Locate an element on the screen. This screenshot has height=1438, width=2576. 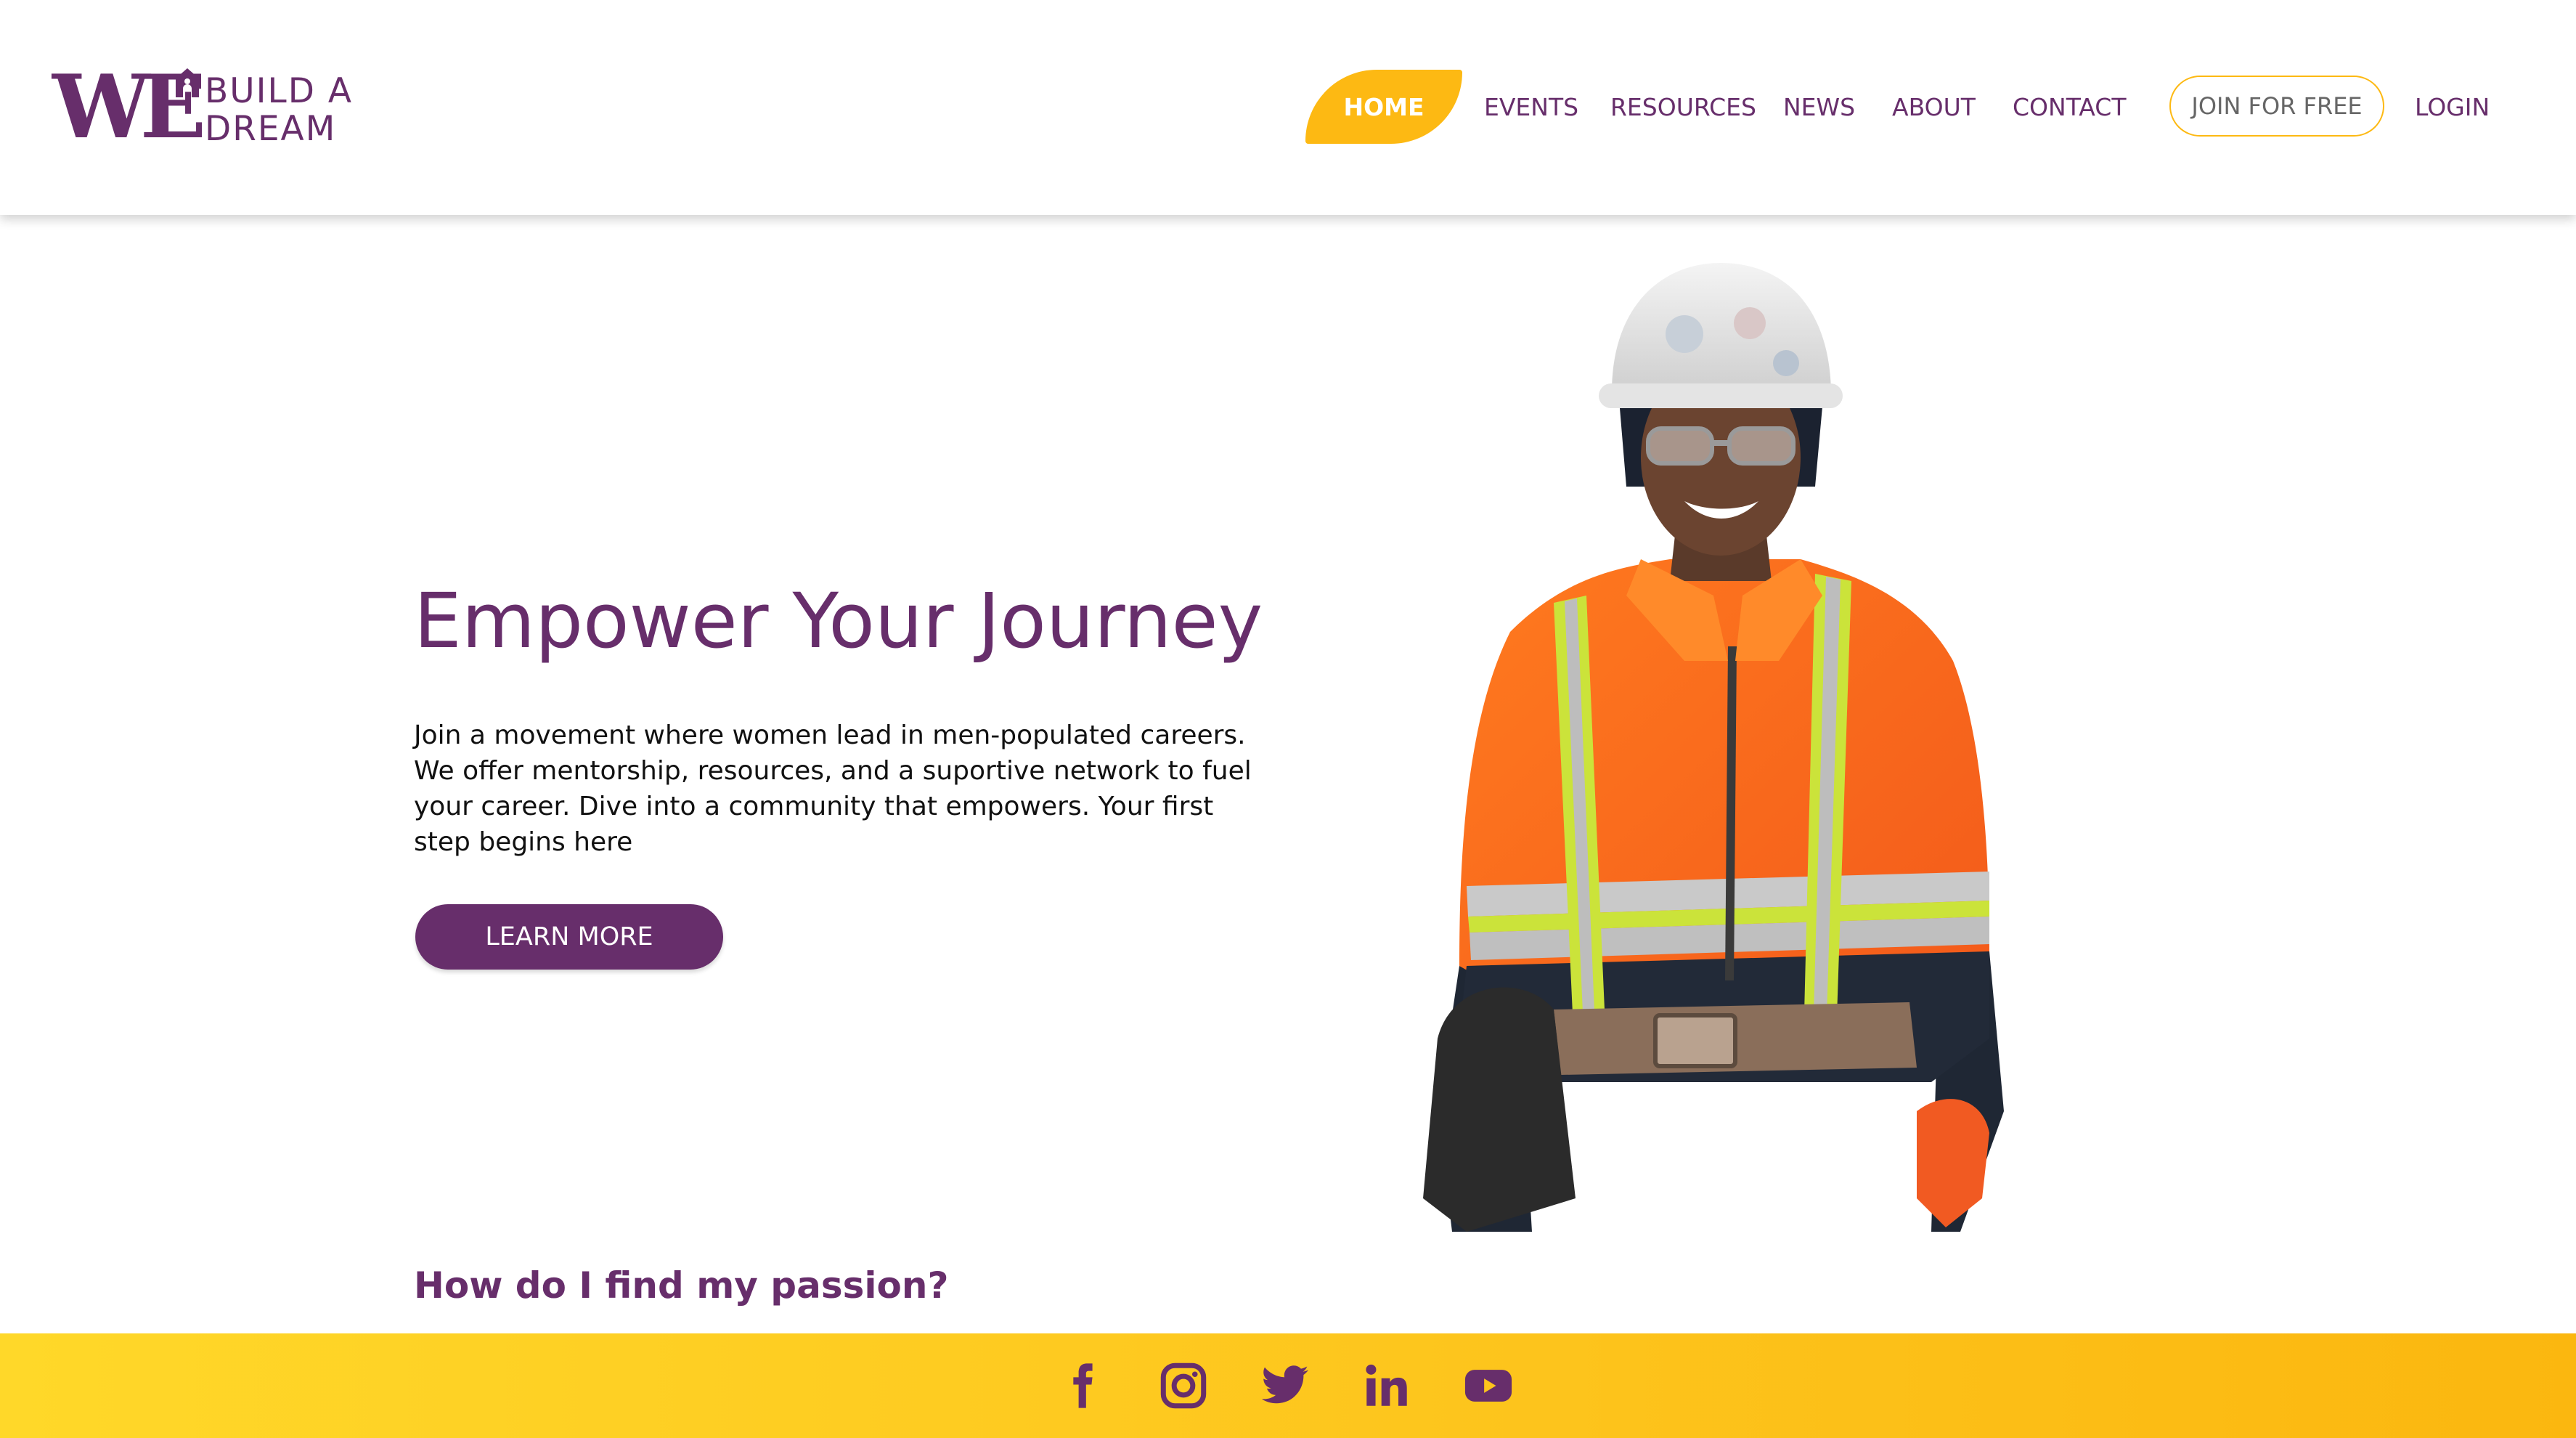
site-footer is located at coordinates (1288, 1385).